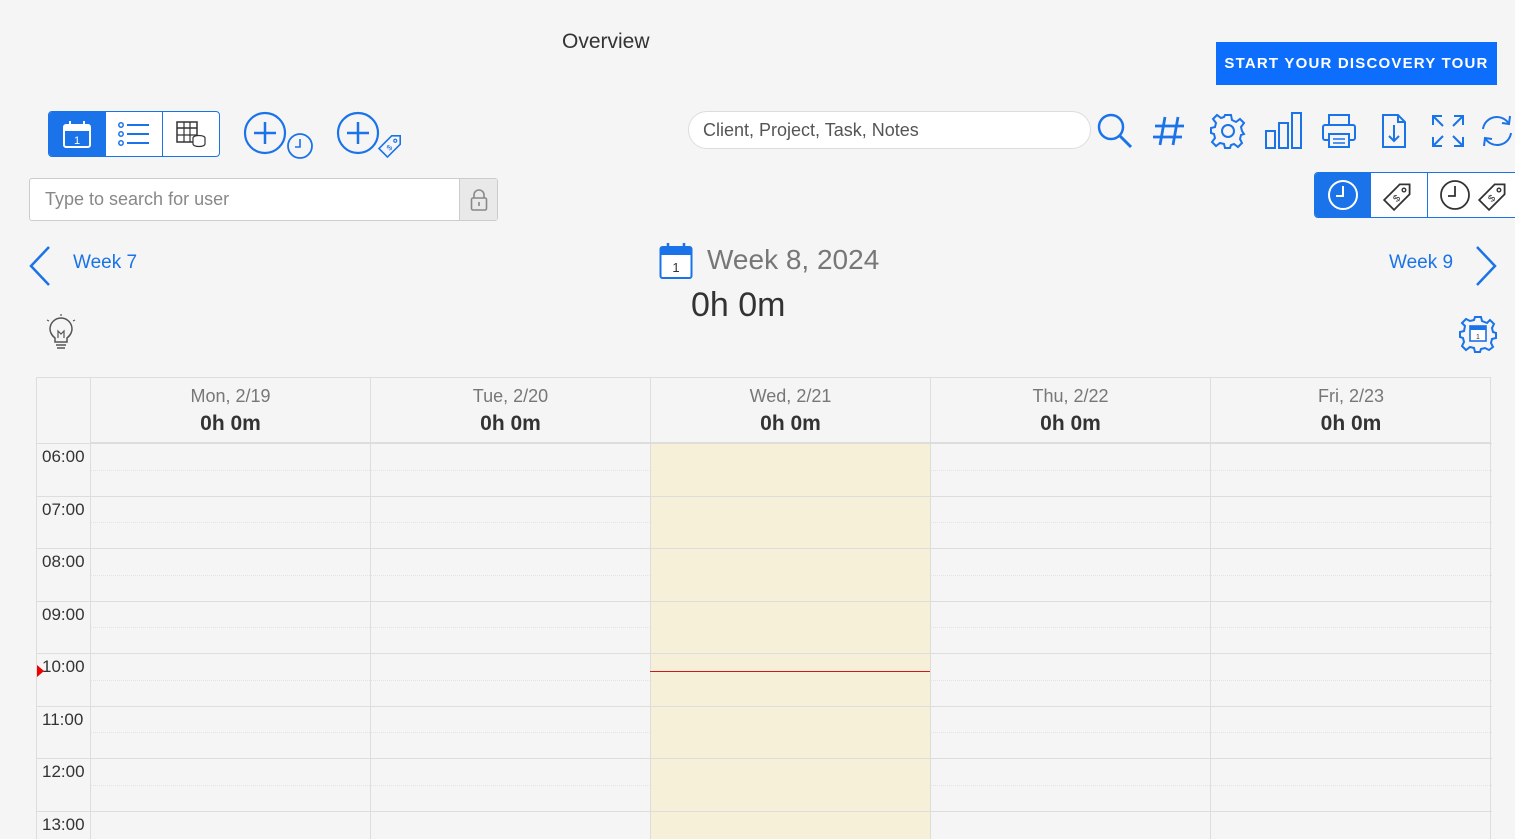 The image size is (1515, 839). I want to click on tips-button, so click(61, 333).